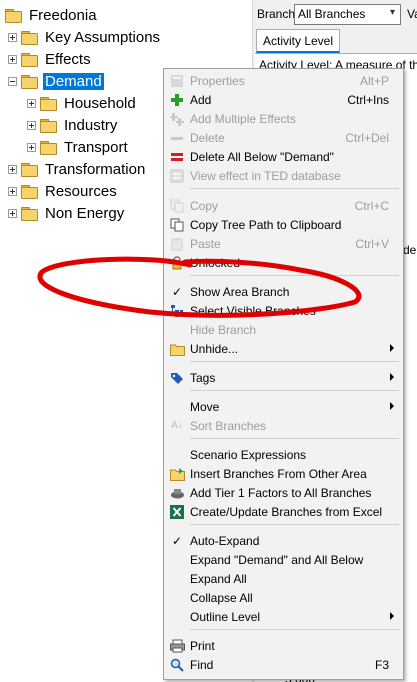 The height and width of the screenshot is (682, 417). Describe the element at coordinates (283, 156) in the screenshot. I see `menu-item-delete-all-below: Delete All Below "Demand"` at that location.